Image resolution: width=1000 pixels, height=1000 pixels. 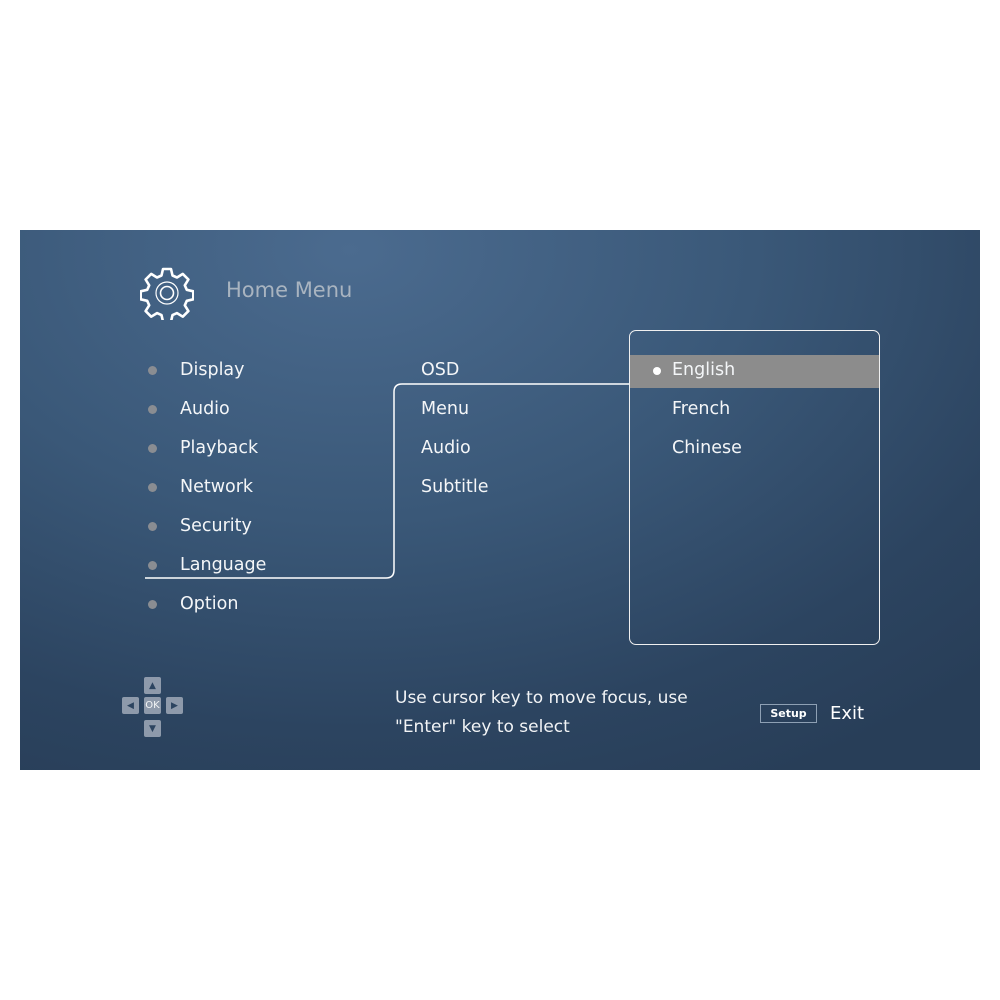 I want to click on arrow-down-icon: ▼, so click(x=152, y=728).